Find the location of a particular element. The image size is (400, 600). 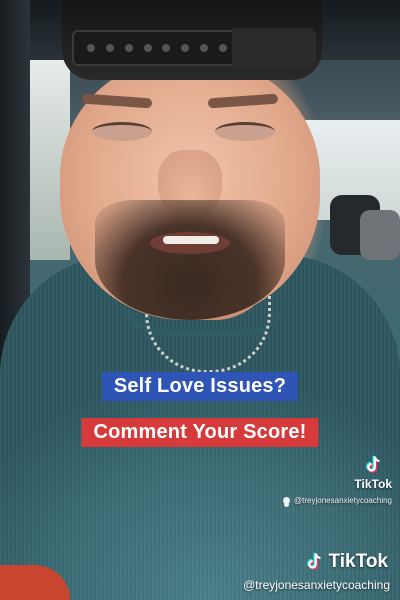

cap-side is located at coordinates (274, 48).